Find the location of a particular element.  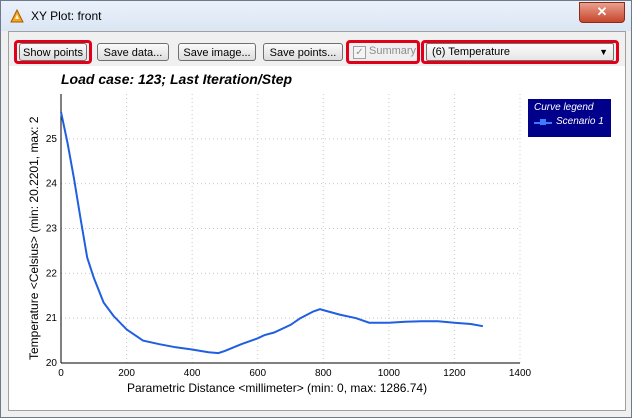

window-title: XY Plot: front is located at coordinates (66, 16).